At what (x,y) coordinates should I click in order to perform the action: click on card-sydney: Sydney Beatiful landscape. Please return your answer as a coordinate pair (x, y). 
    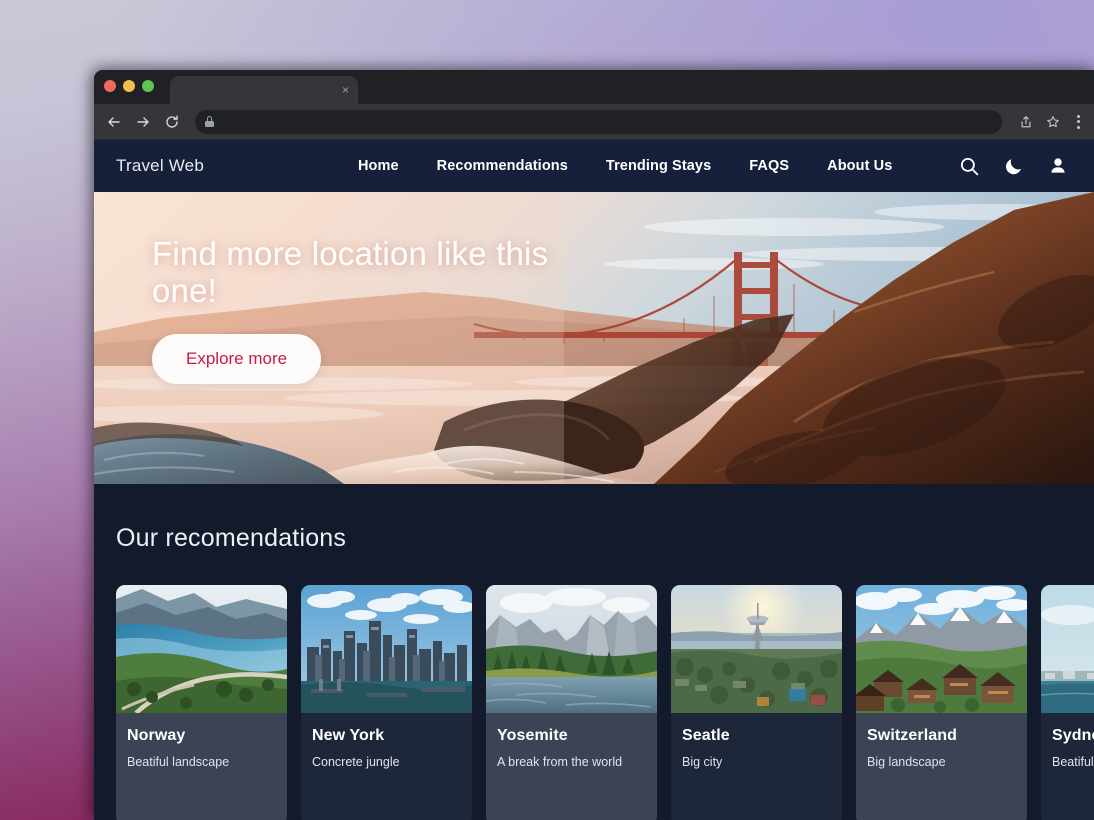
    Looking at the image, I should click on (1067, 702).